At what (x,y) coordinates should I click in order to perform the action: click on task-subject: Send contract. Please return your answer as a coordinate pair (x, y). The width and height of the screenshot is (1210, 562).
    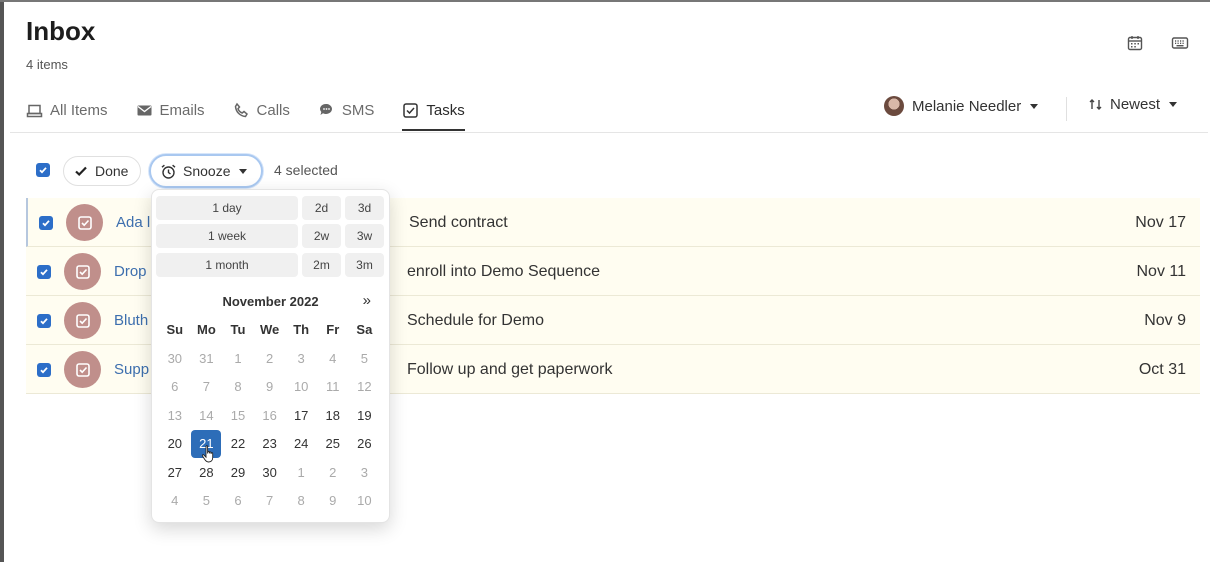
    Looking at the image, I should click on (458, 223).